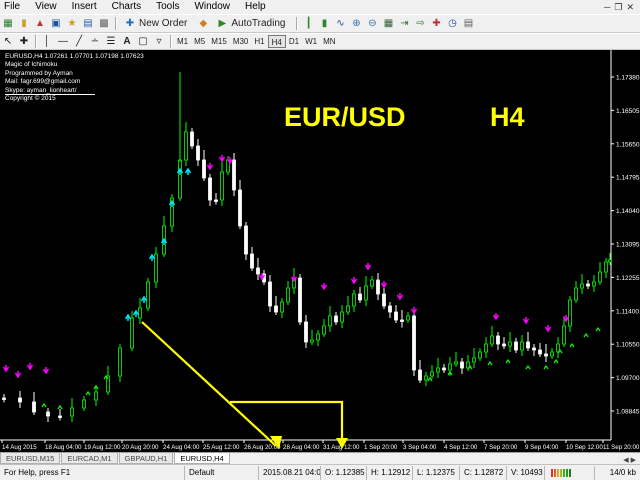 This screenshot has height=480, width=640. I want to click on timeframe-mn: MN, so click(329, 41).